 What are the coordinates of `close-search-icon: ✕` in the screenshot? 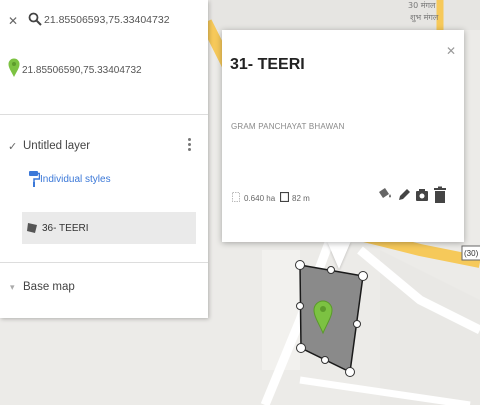 It's located at (13, 21).